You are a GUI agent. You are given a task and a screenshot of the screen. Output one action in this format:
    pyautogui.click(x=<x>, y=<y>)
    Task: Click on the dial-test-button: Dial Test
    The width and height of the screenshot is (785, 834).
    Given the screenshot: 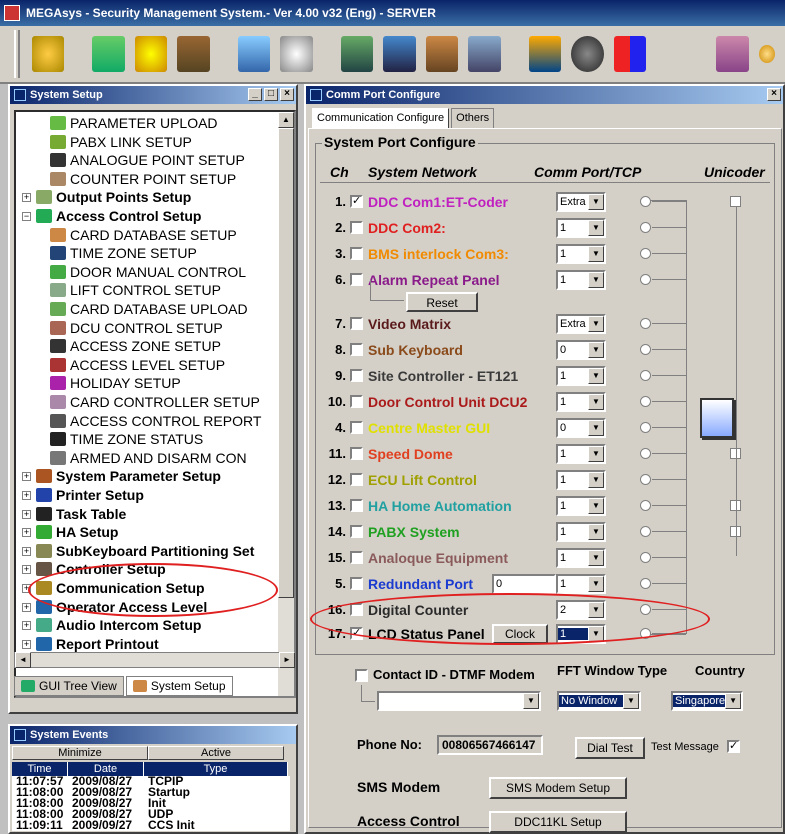 What is the action you would take?
    pyautogui.click(x=610, y=748)
    